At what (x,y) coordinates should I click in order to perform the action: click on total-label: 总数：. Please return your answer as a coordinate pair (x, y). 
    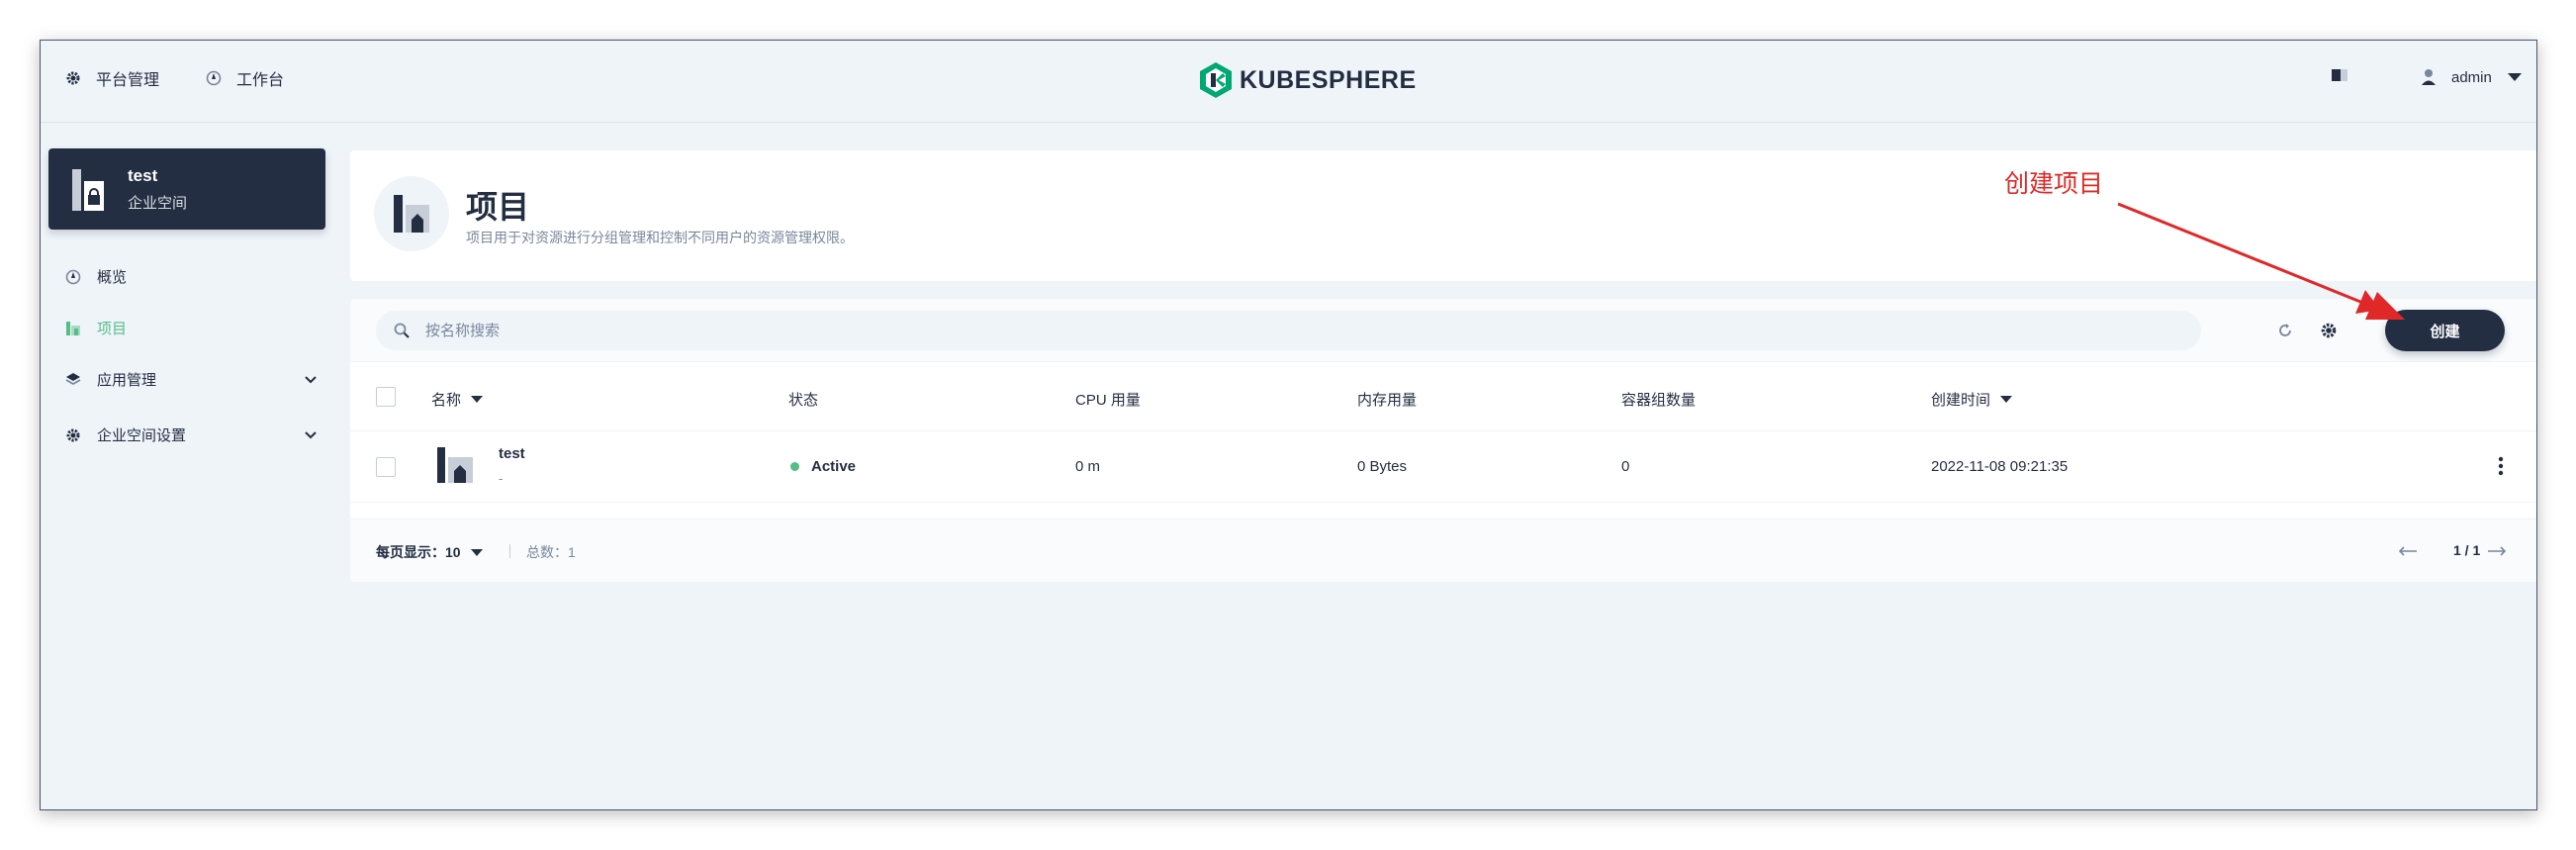
    Looking at the image, I should click on (547, 552).